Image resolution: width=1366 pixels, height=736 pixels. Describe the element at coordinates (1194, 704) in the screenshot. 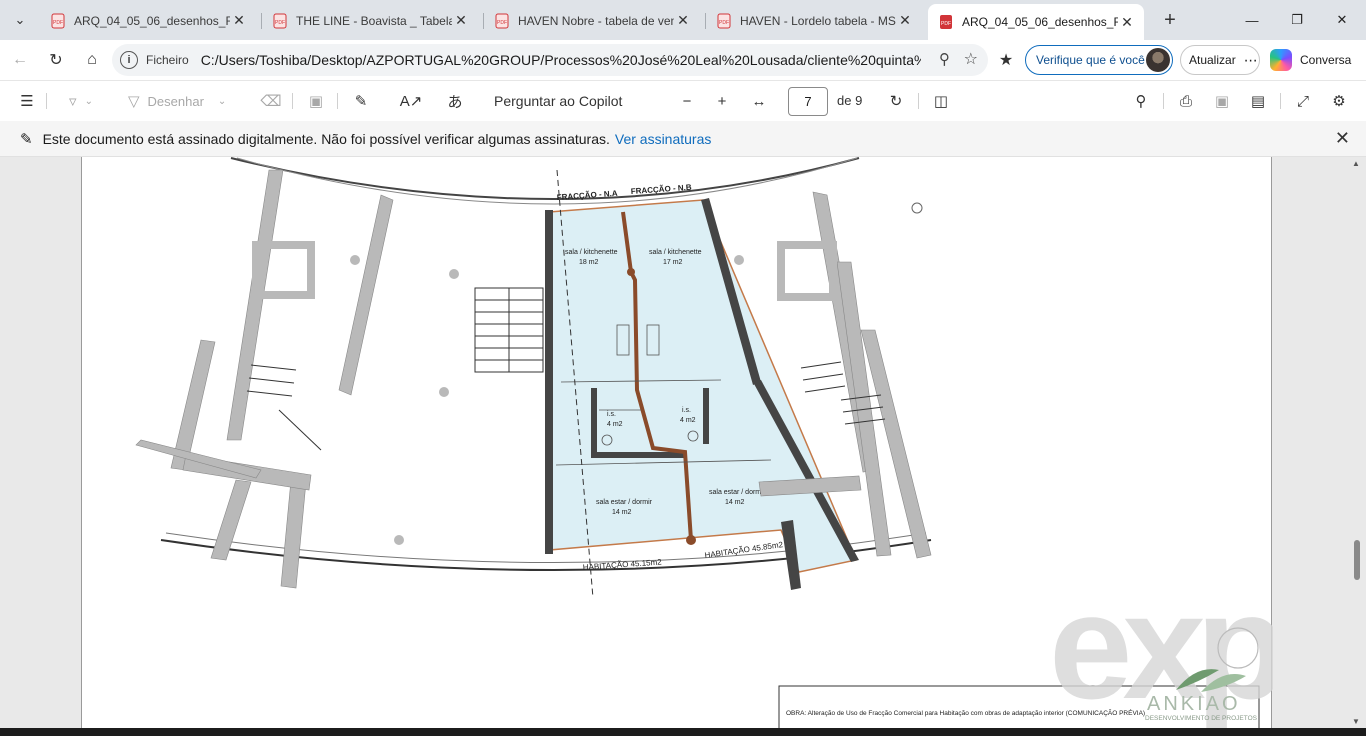

I see `ankiao-logo-text: ANKIAO` at that location.